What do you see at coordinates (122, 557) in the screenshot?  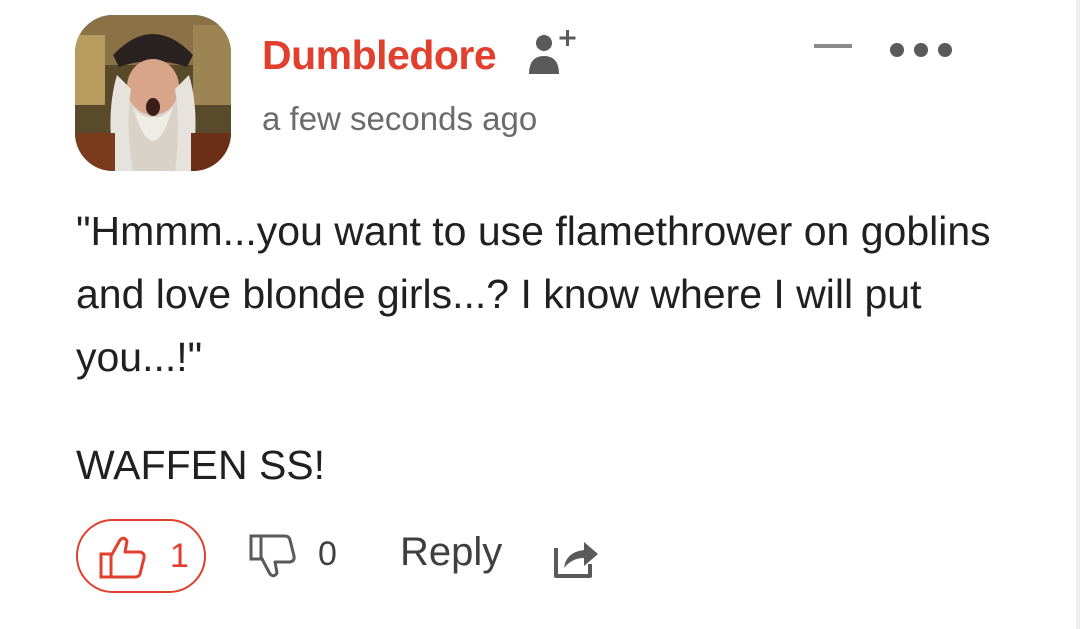 I see `thumbs-up-icon` at bounding box center [122, 557].